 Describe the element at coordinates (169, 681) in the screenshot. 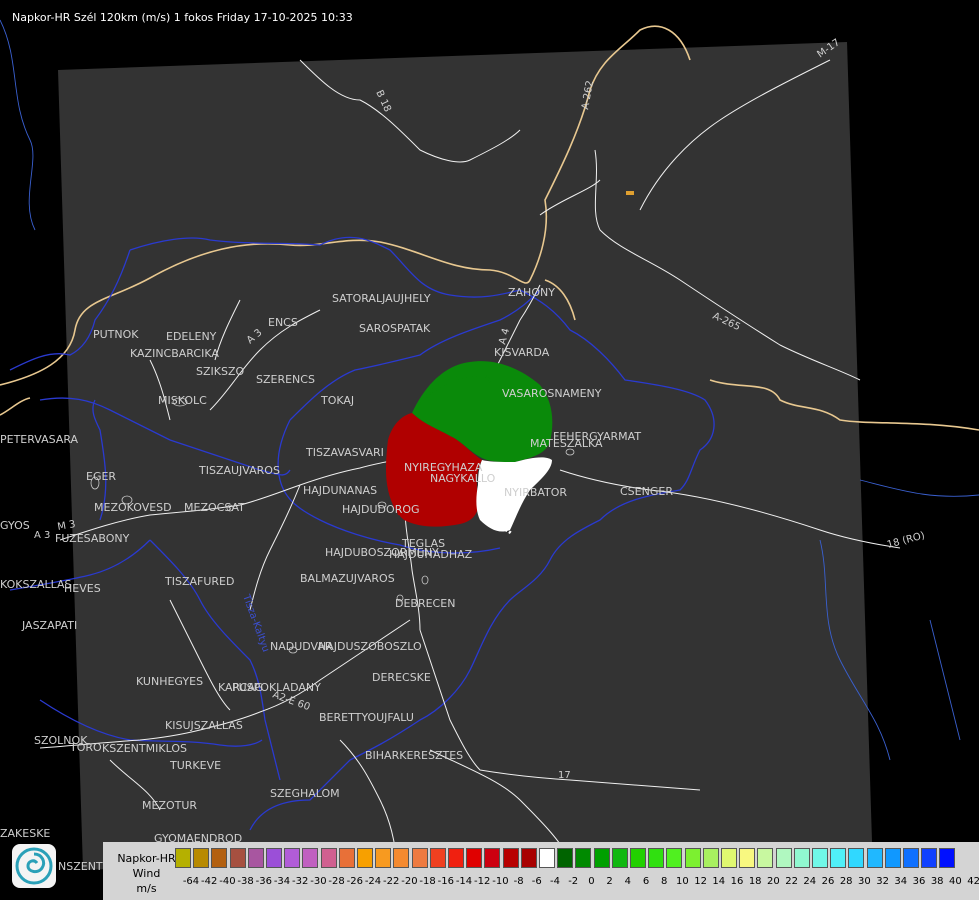

I see `city-label: KUNHEGYES` at that location.